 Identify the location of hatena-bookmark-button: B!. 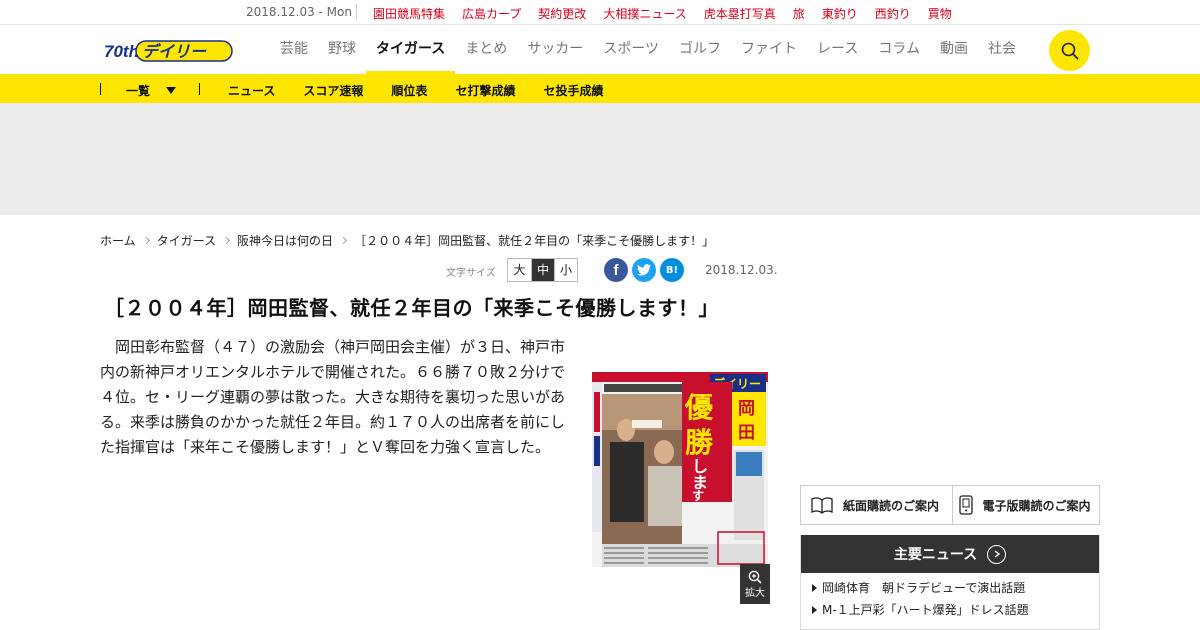
(672, 270).